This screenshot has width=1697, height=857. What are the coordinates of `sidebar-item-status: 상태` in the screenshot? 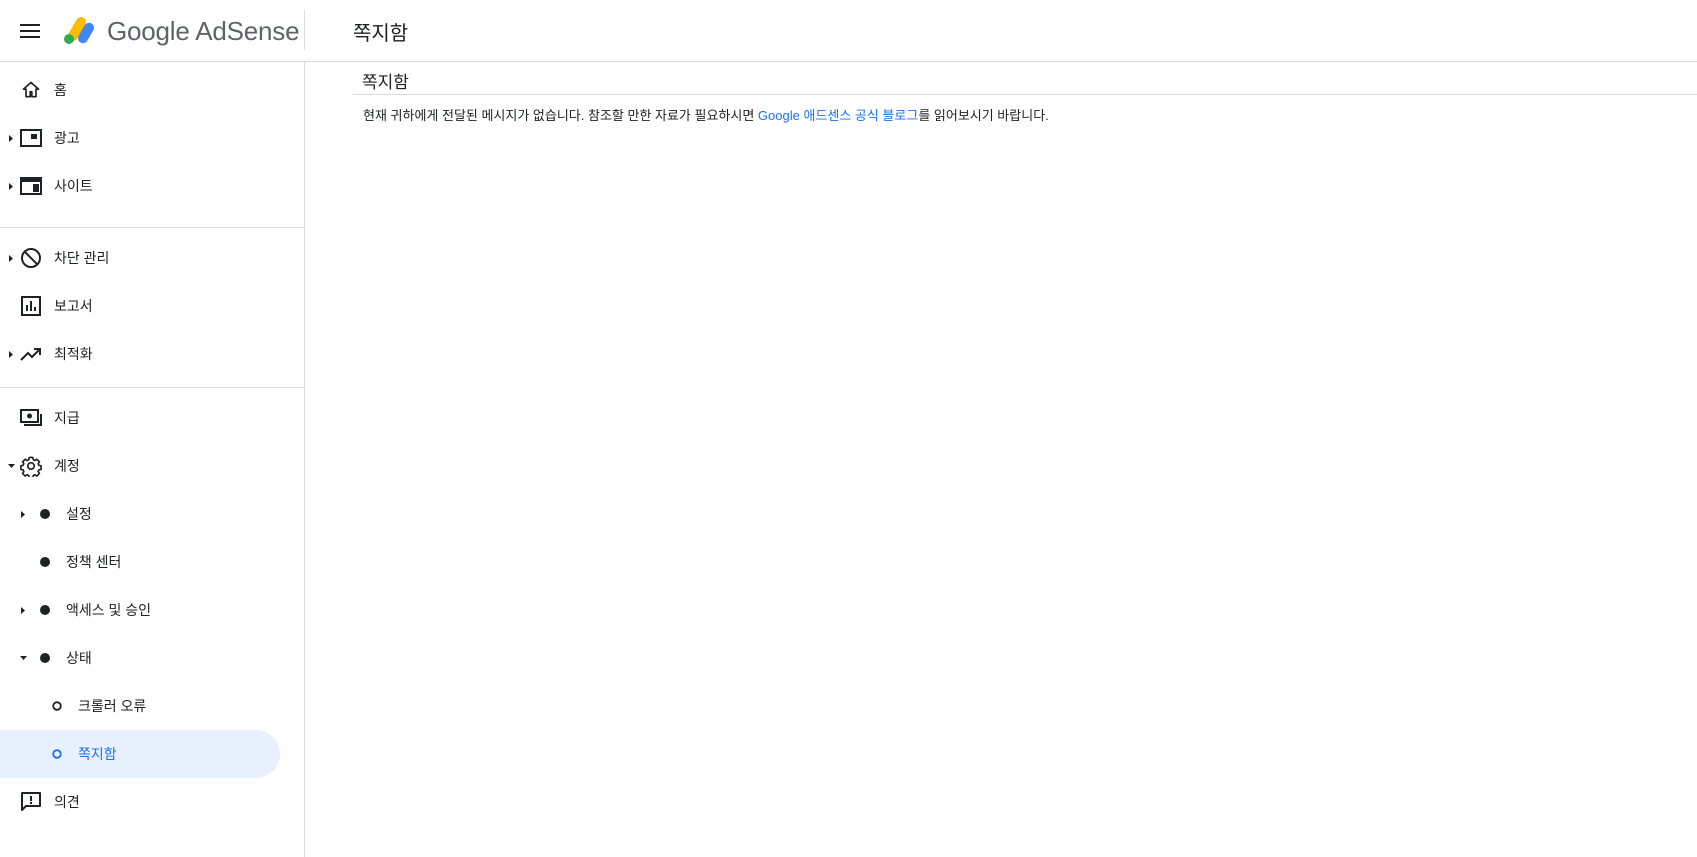 It's located at (140, 658).